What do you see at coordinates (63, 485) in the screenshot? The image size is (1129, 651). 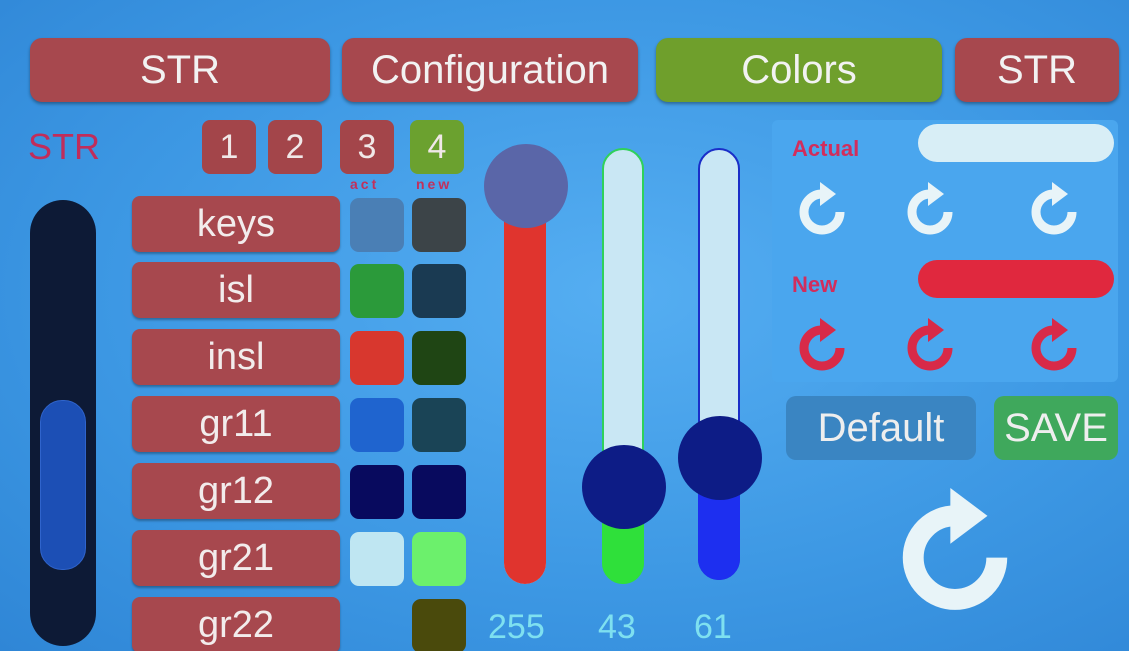 I see `list-scrollbar-thumb` at bounding box center [63, 485].